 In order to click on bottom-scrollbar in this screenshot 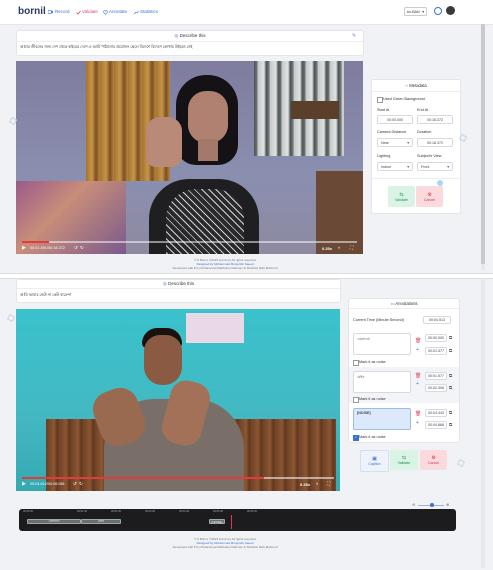, I will do `click(483, 423)`.